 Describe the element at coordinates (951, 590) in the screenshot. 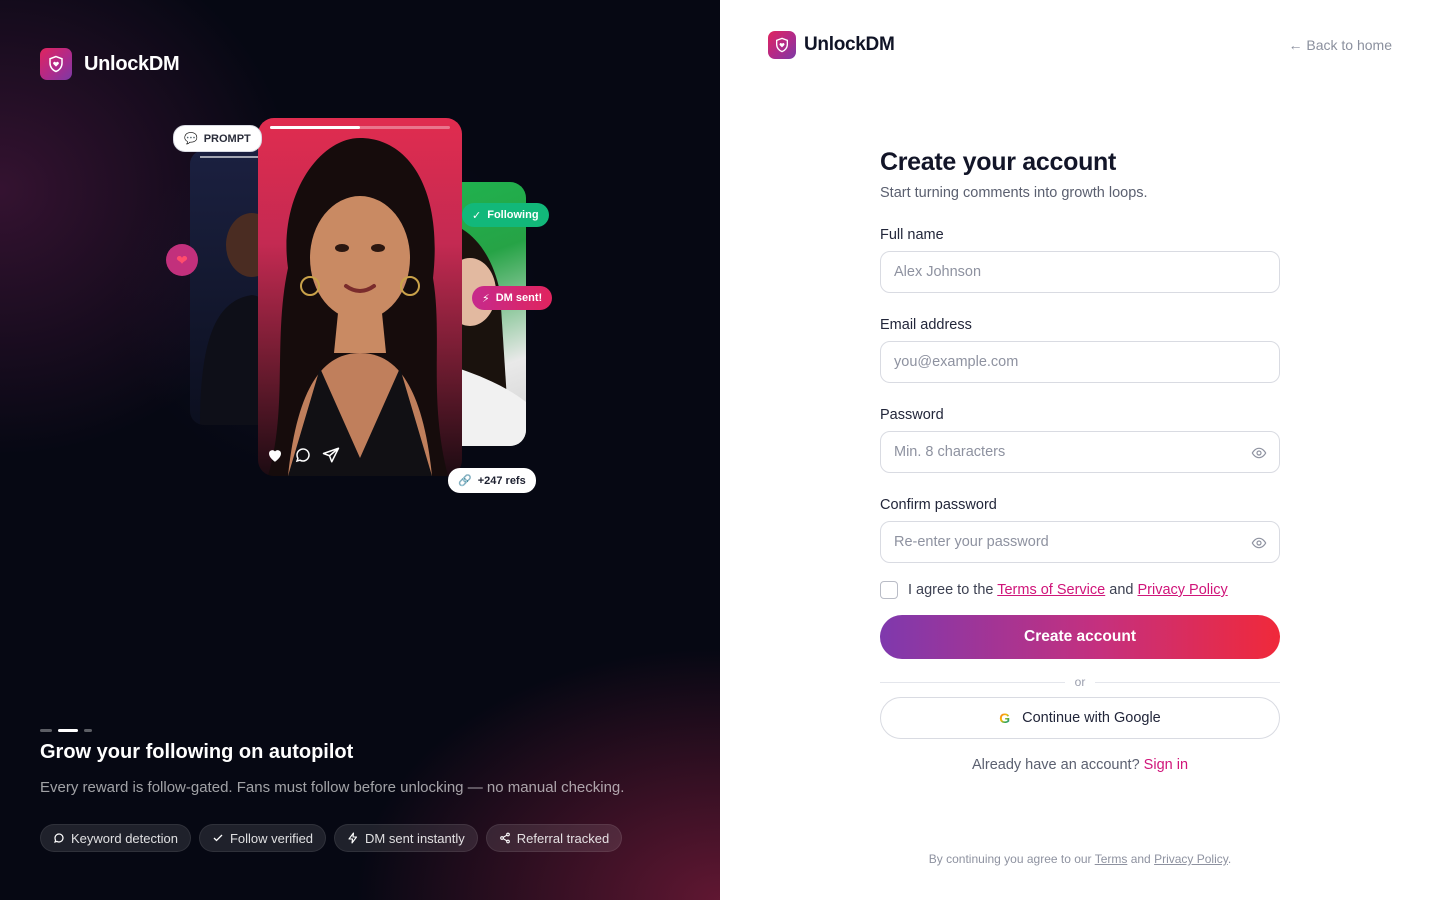

I see `agree-text: I agree to the` at that location.